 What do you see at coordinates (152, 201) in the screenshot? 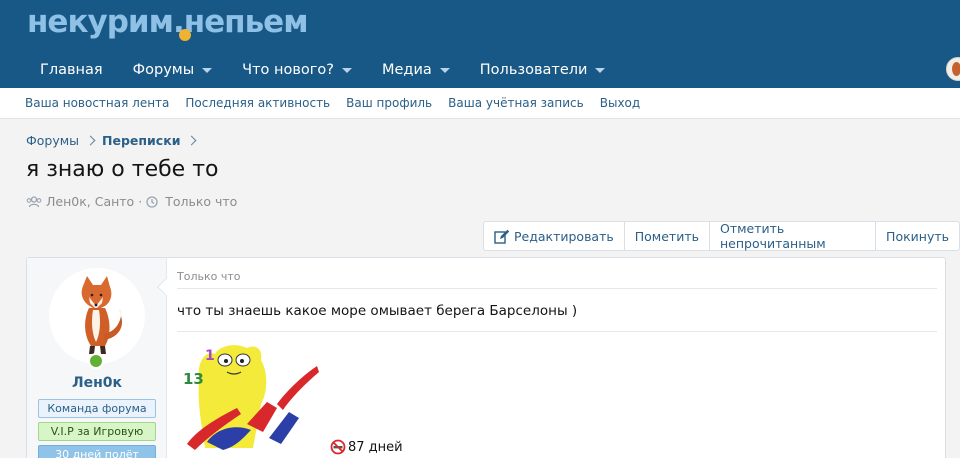
I see `clock-icon` at bounding box center [152, 201].